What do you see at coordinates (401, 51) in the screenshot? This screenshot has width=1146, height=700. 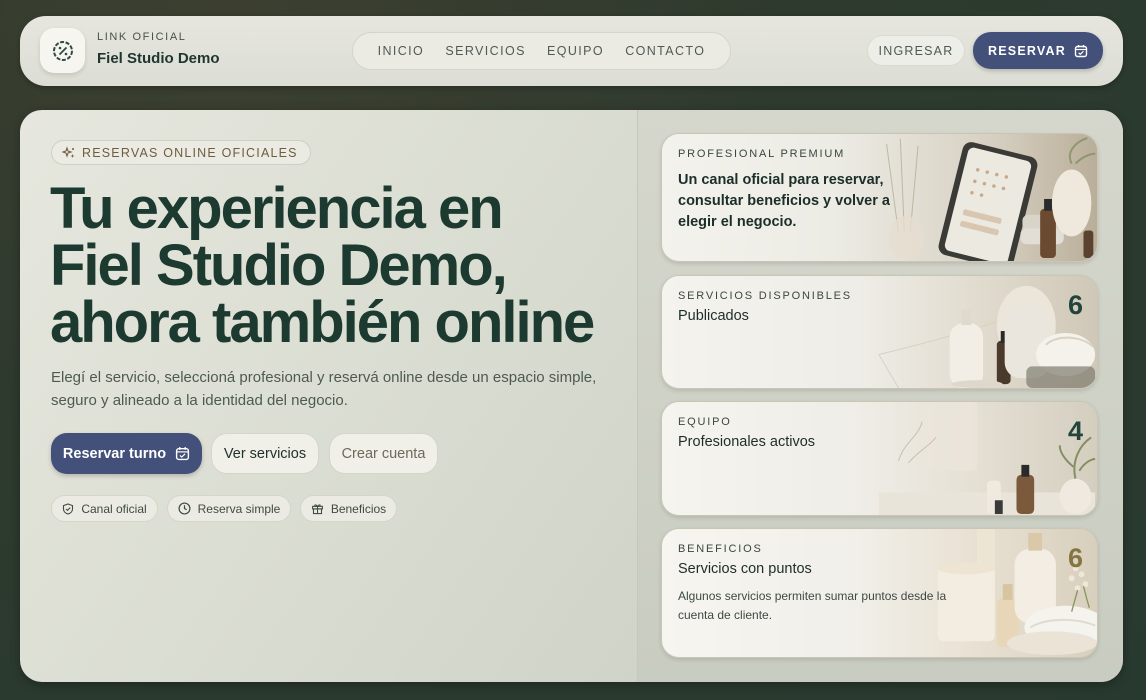 I see `nav-link-inicio: INICIO` at bounding box center [401, 51].